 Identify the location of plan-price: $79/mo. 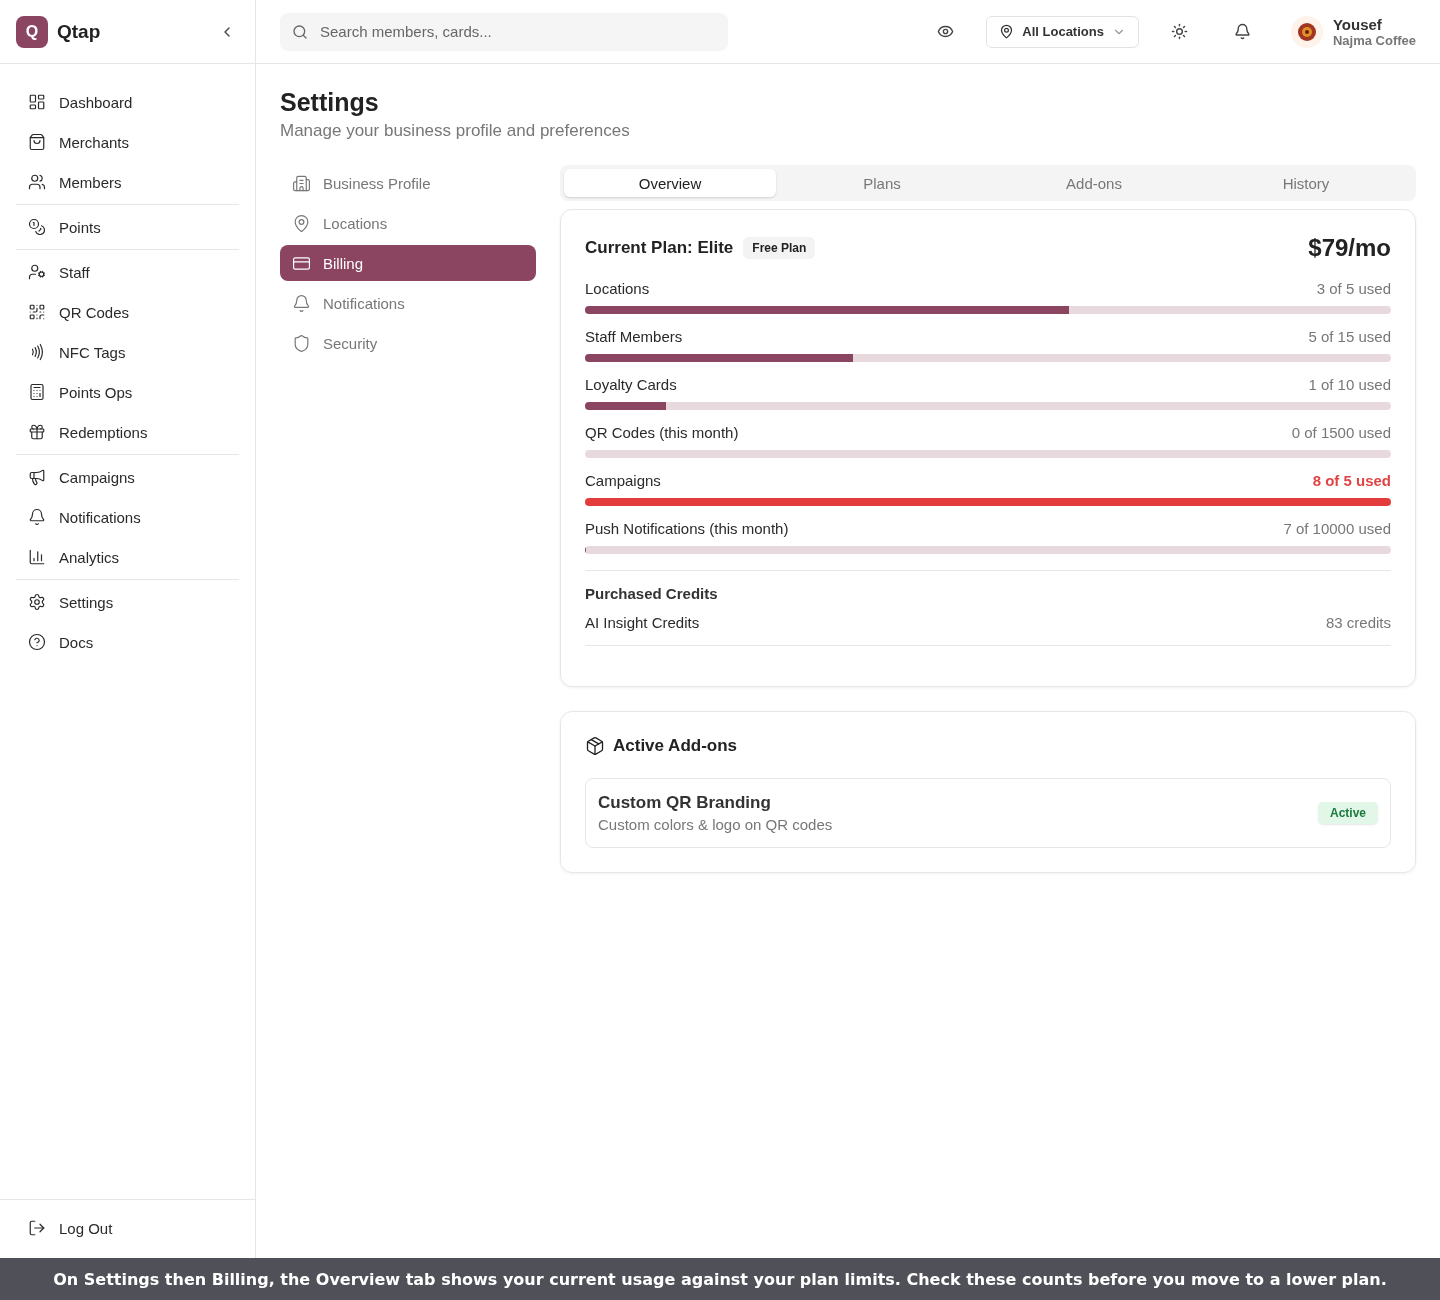
(1349, 248).